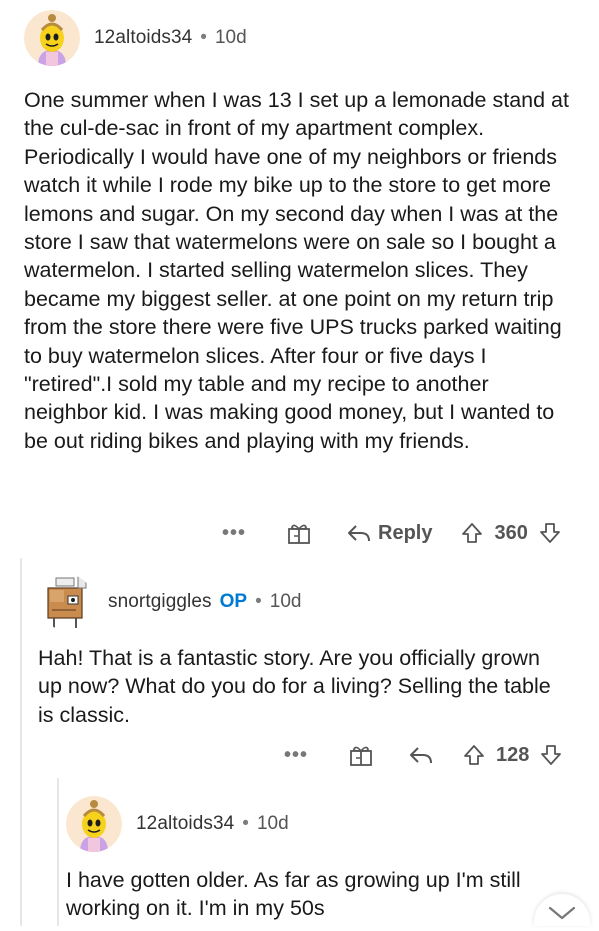  What do you see at coordinates (562, 913) in the screenshot?
I see `chevron-down-icon` at bounding box center [562, 913].